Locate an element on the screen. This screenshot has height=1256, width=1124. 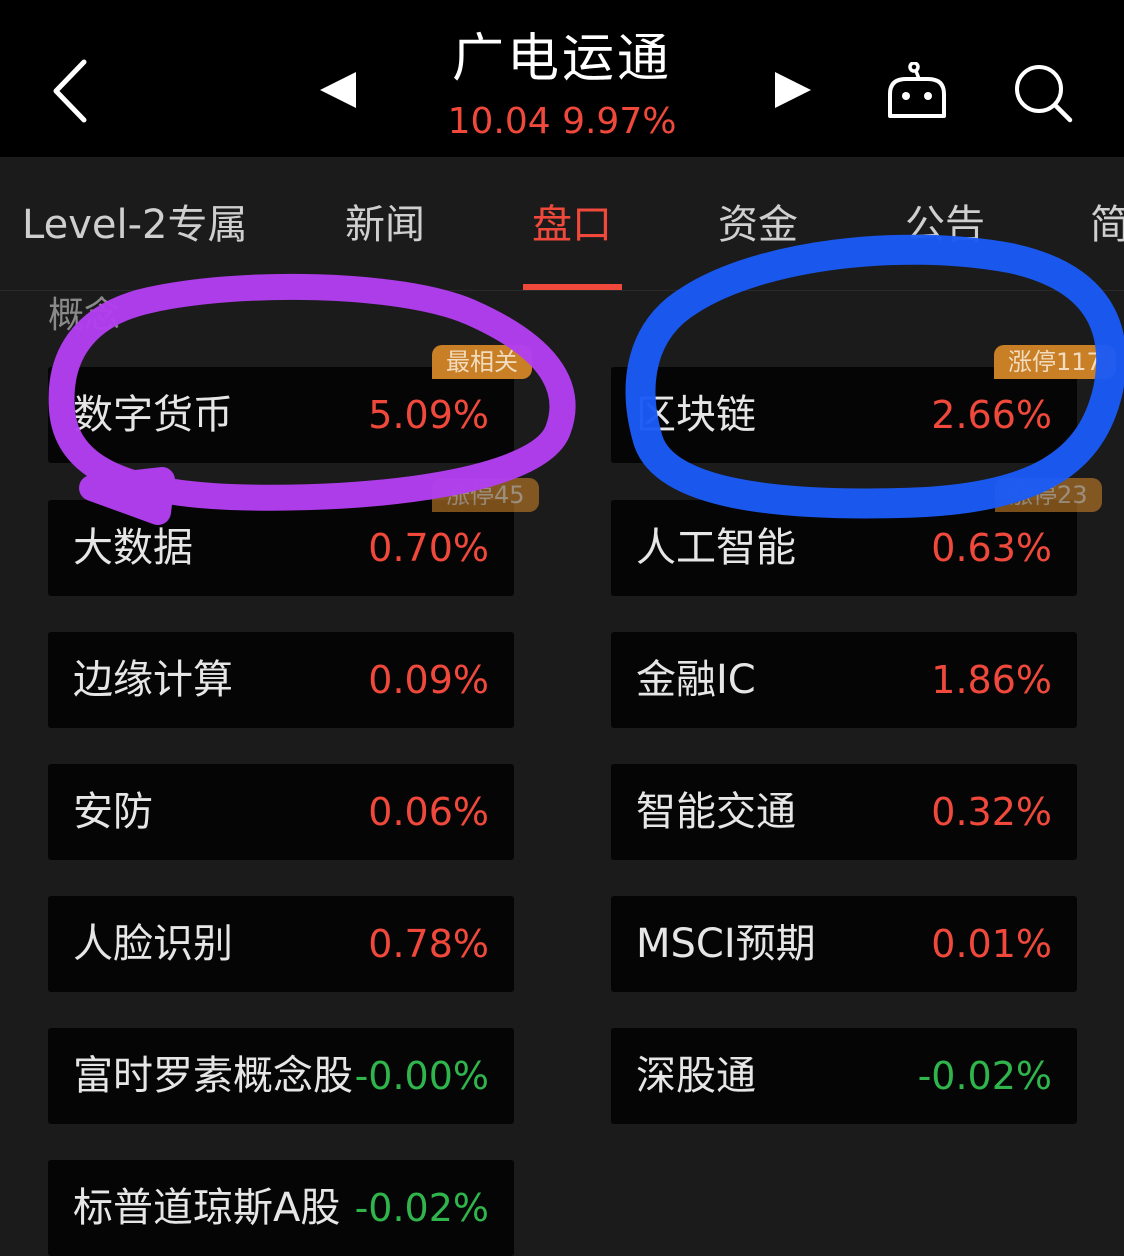
concept-name: 大数据 is located at coordinates (133, 548).